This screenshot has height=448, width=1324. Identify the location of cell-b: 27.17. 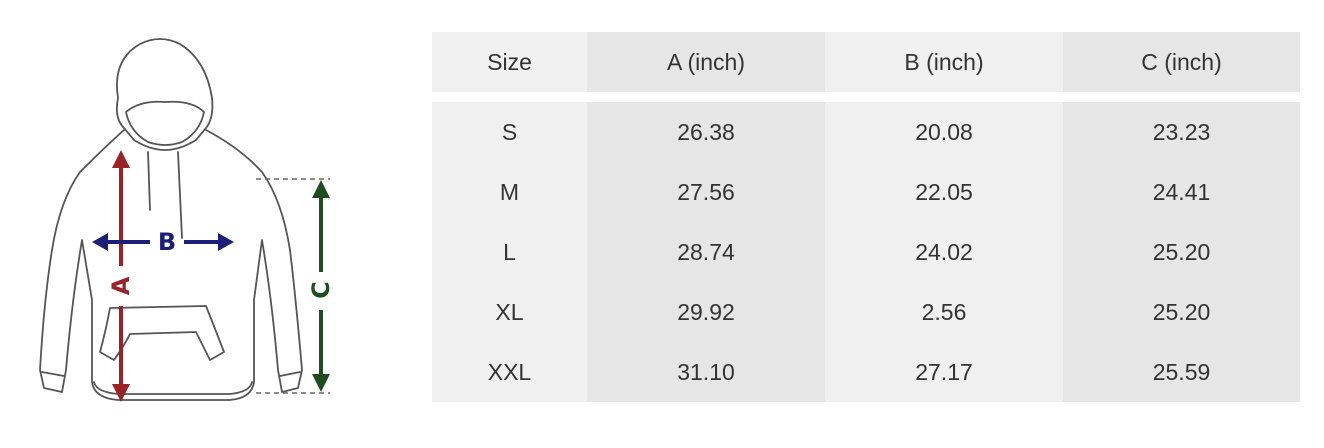
(944, 372).